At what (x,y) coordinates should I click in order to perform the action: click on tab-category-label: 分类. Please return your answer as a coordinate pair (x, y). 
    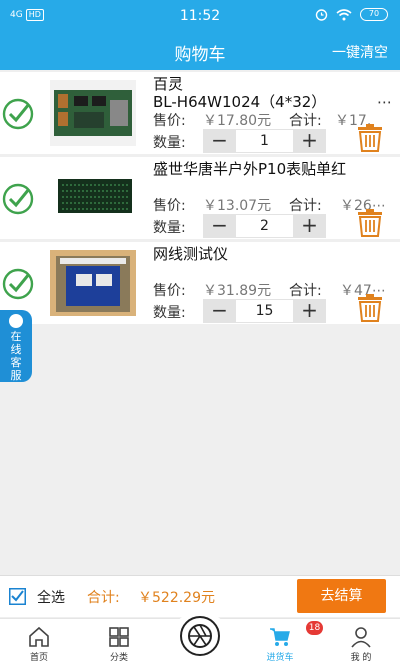
    Looking at the image, I should click on (118, 658).